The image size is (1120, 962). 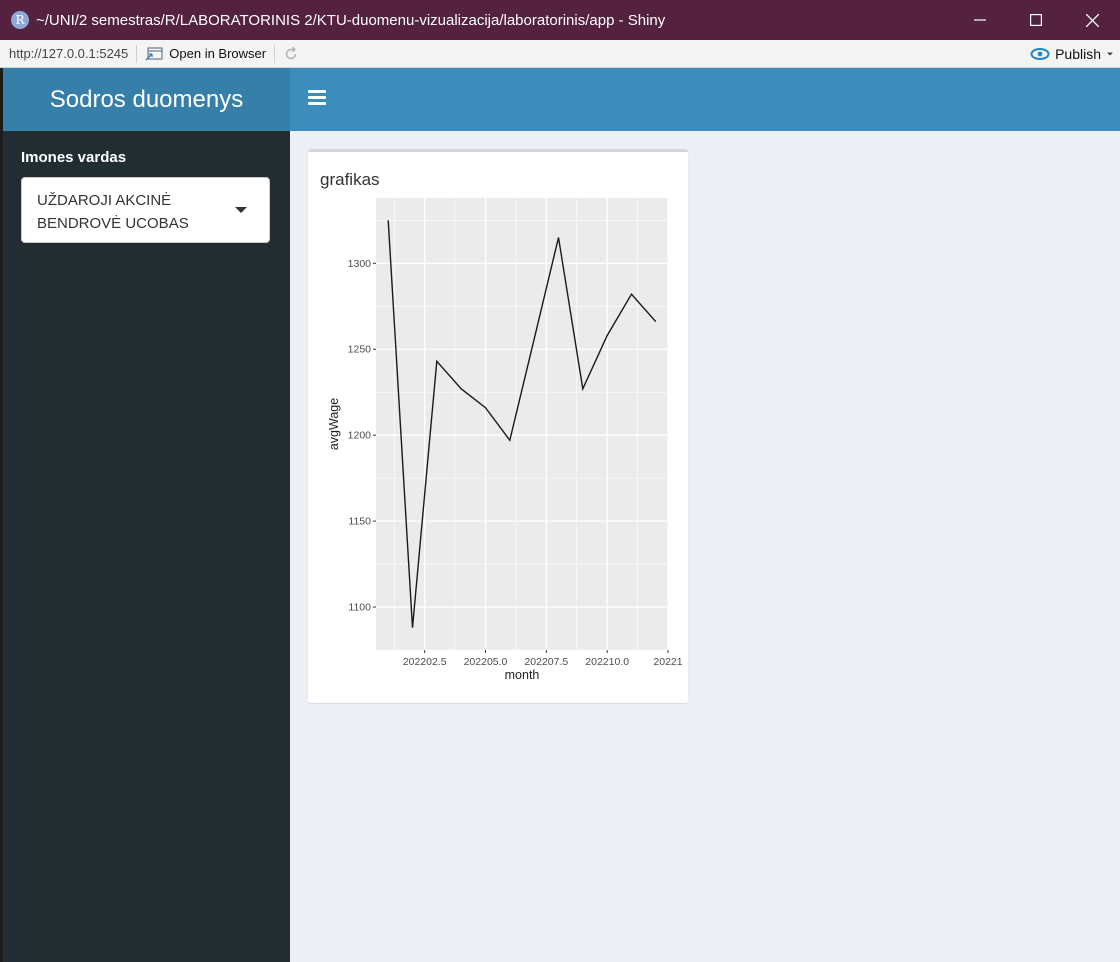 I want to click on app-logo: Sodros duomenys, so click(x=146, y=99).